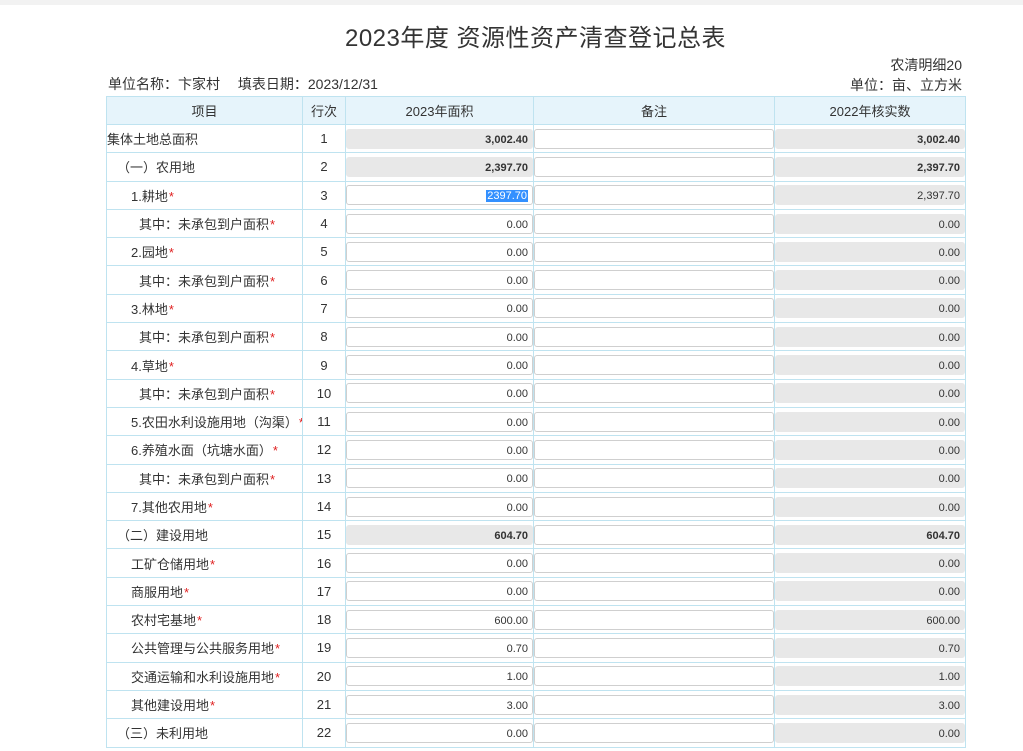 The height and width of the screenshot is (751, 1023). Describe the element at coordinates (149, 253) in the screenshot. I see `row-label: 2.园地` at that location.